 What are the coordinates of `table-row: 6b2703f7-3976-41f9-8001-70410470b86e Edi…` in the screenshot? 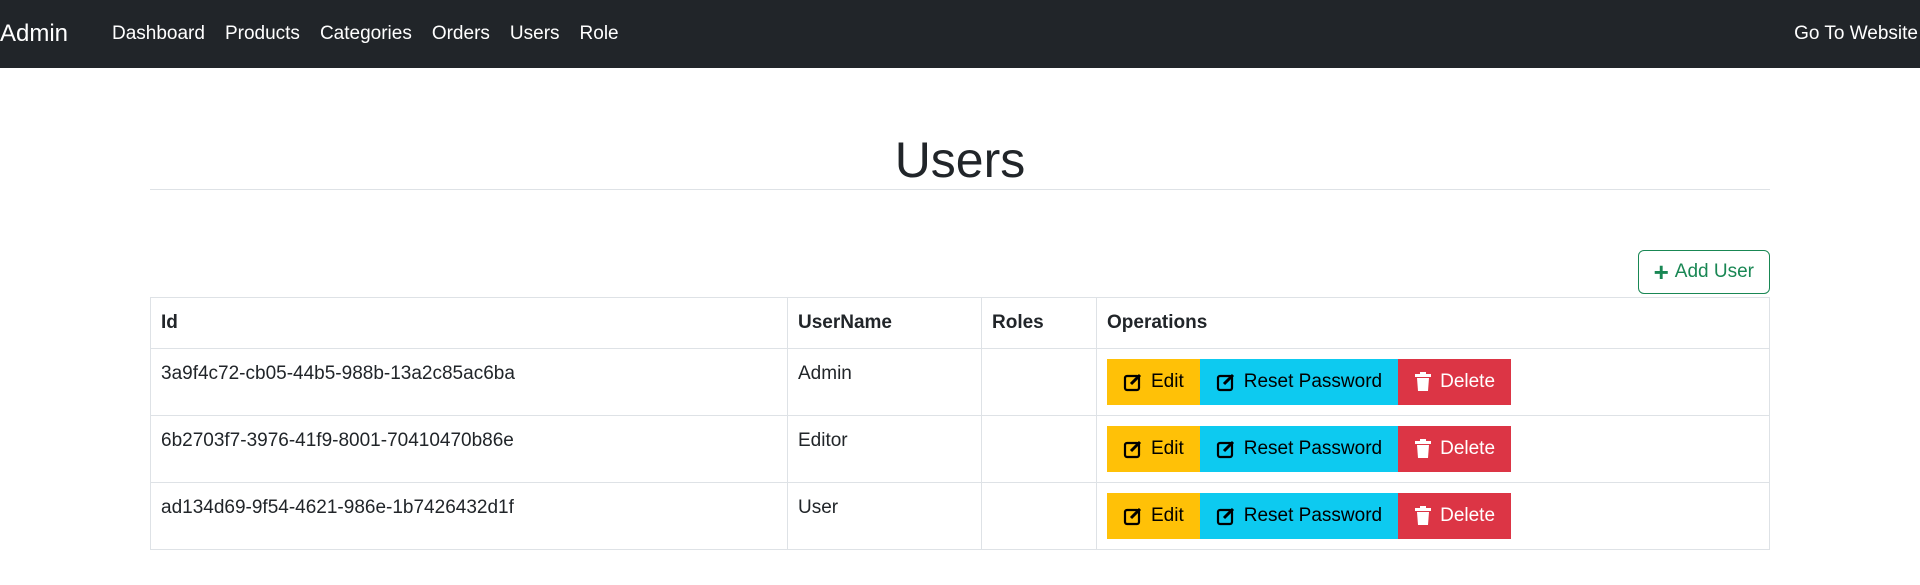 It's located at (960, 449).